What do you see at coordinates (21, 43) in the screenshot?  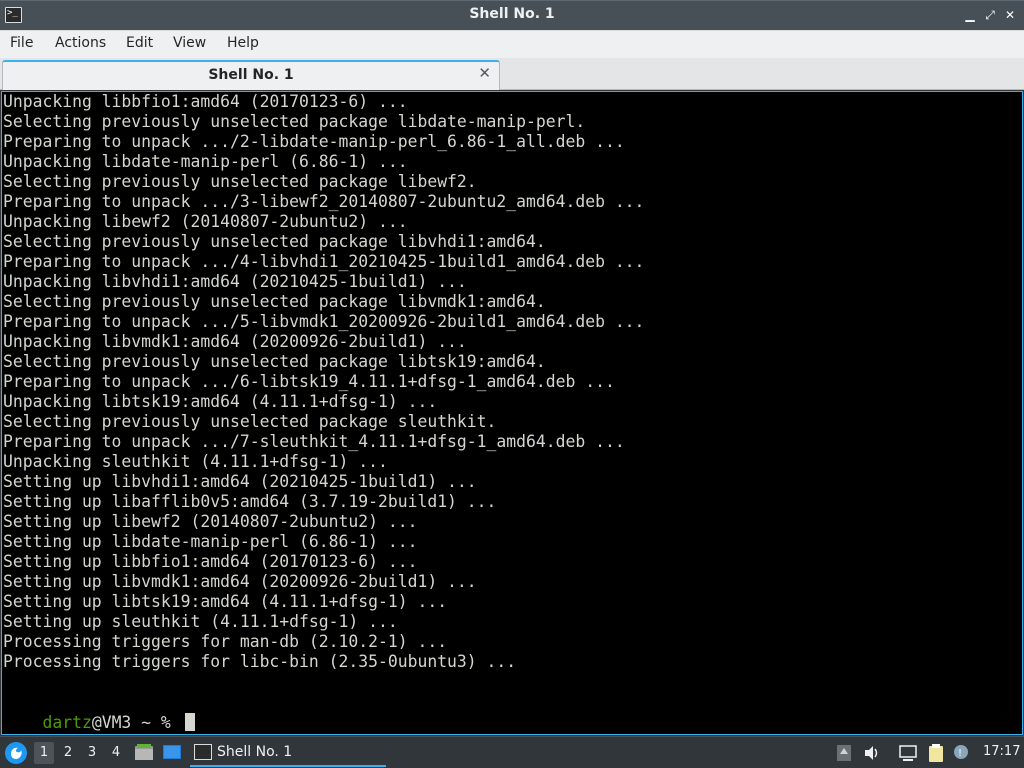 I see `menu-file: File` at bounding box center [21, 43].